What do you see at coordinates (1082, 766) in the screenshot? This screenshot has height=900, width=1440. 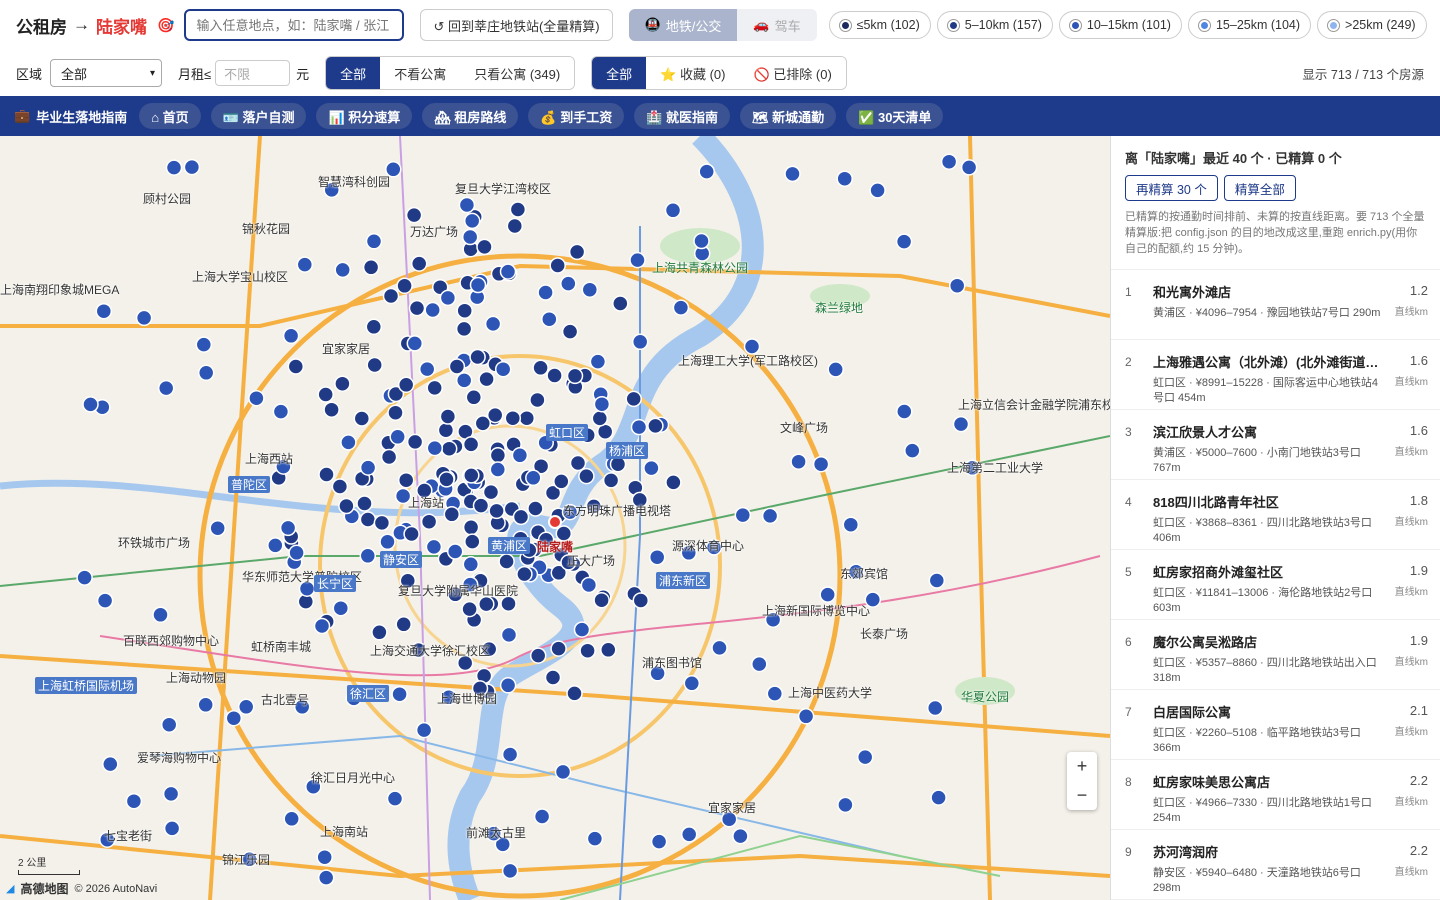 I see `zoom-in-button: +` at bounding box center [1082, 766].